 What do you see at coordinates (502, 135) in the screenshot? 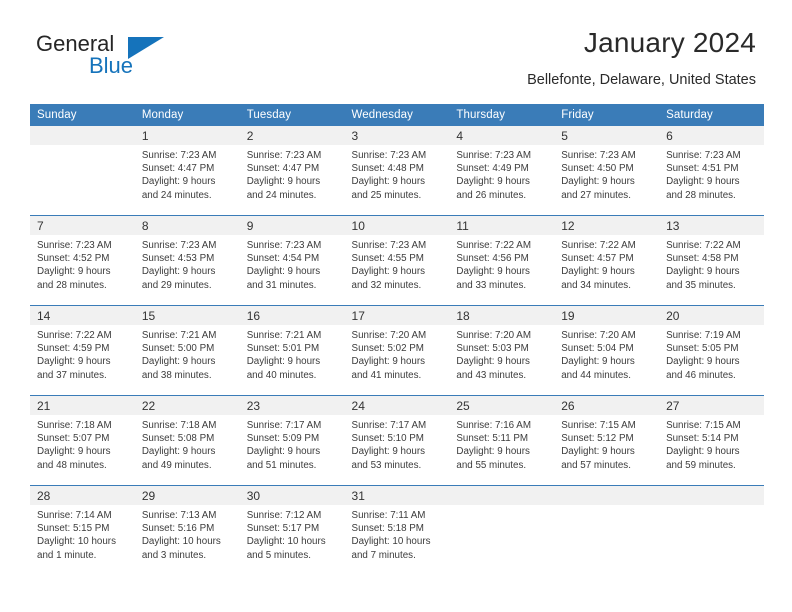
I see `day-number-band: 4` at bounding box center [502, 135].